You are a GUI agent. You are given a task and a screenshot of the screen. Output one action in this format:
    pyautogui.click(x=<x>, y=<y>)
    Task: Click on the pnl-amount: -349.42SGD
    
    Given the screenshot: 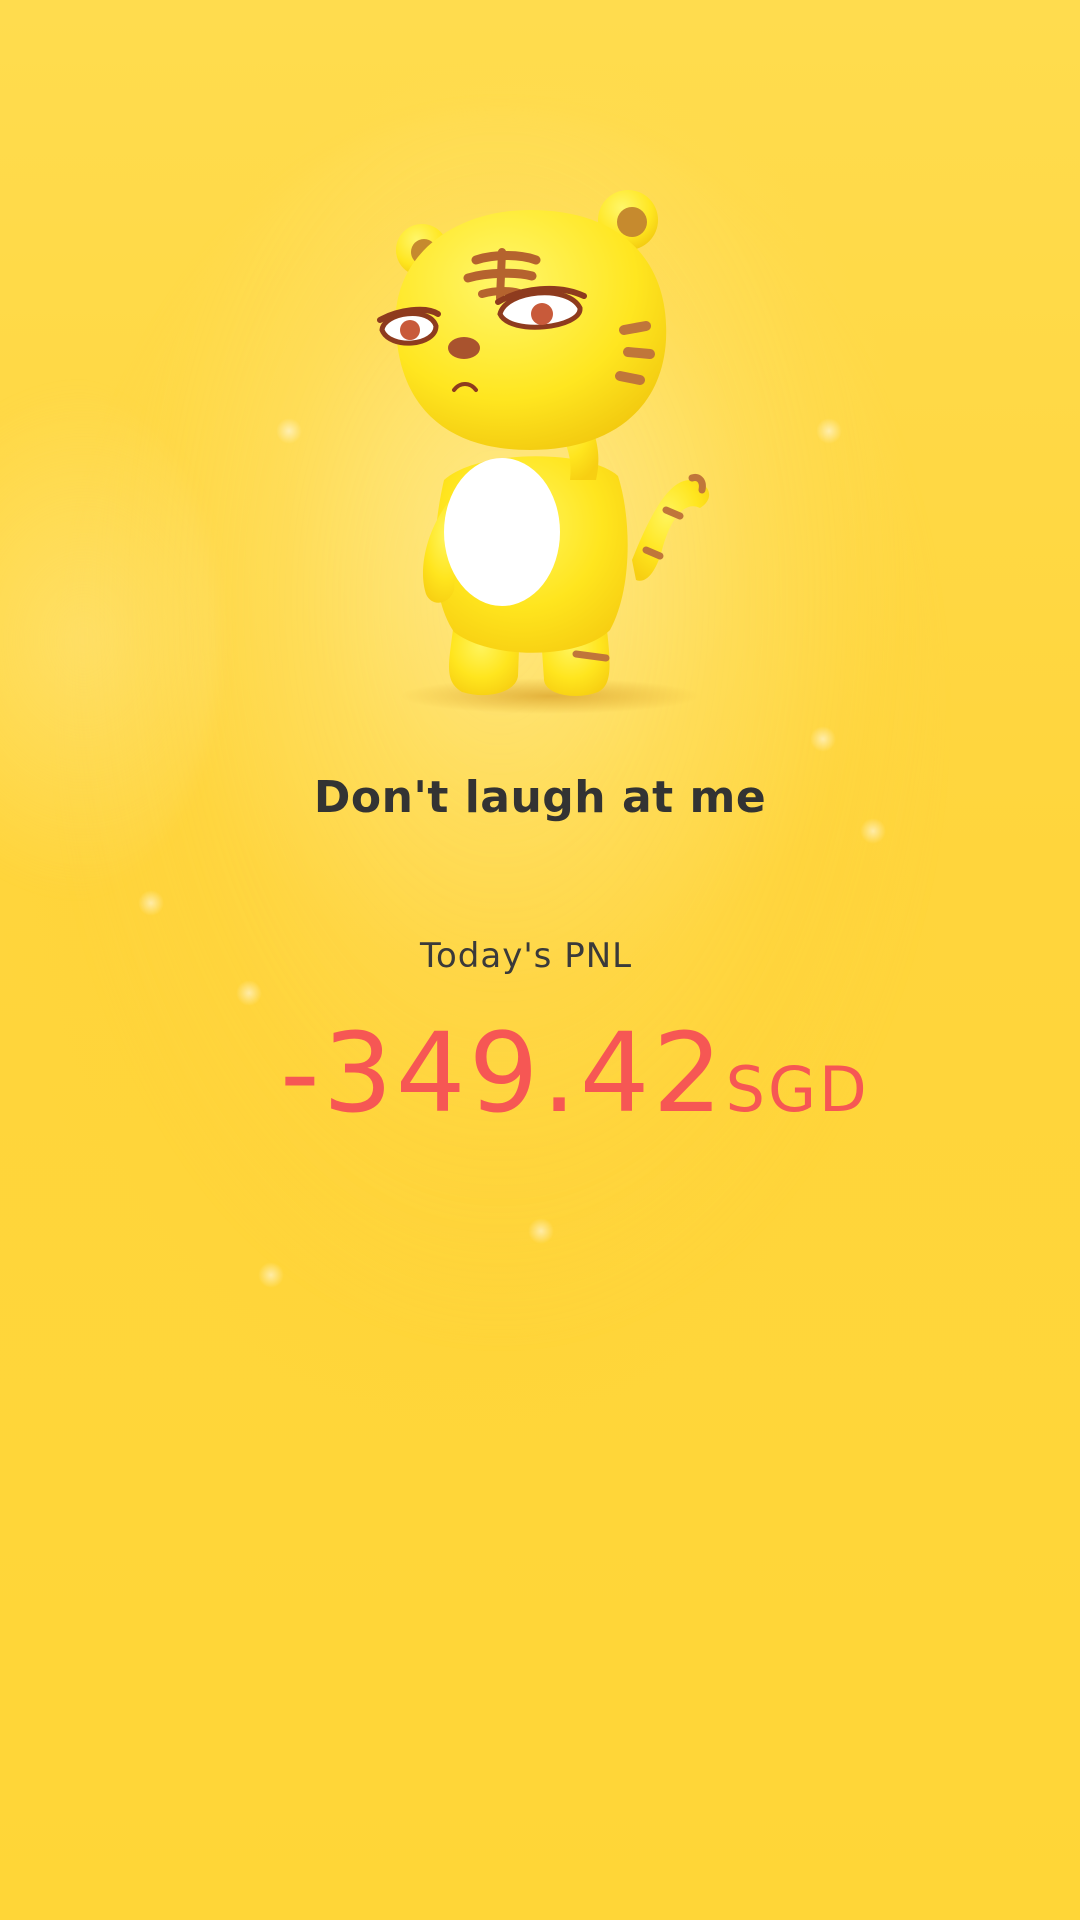 What is the action you would take?
    pyautogui.click(x=575, y=1073)
    